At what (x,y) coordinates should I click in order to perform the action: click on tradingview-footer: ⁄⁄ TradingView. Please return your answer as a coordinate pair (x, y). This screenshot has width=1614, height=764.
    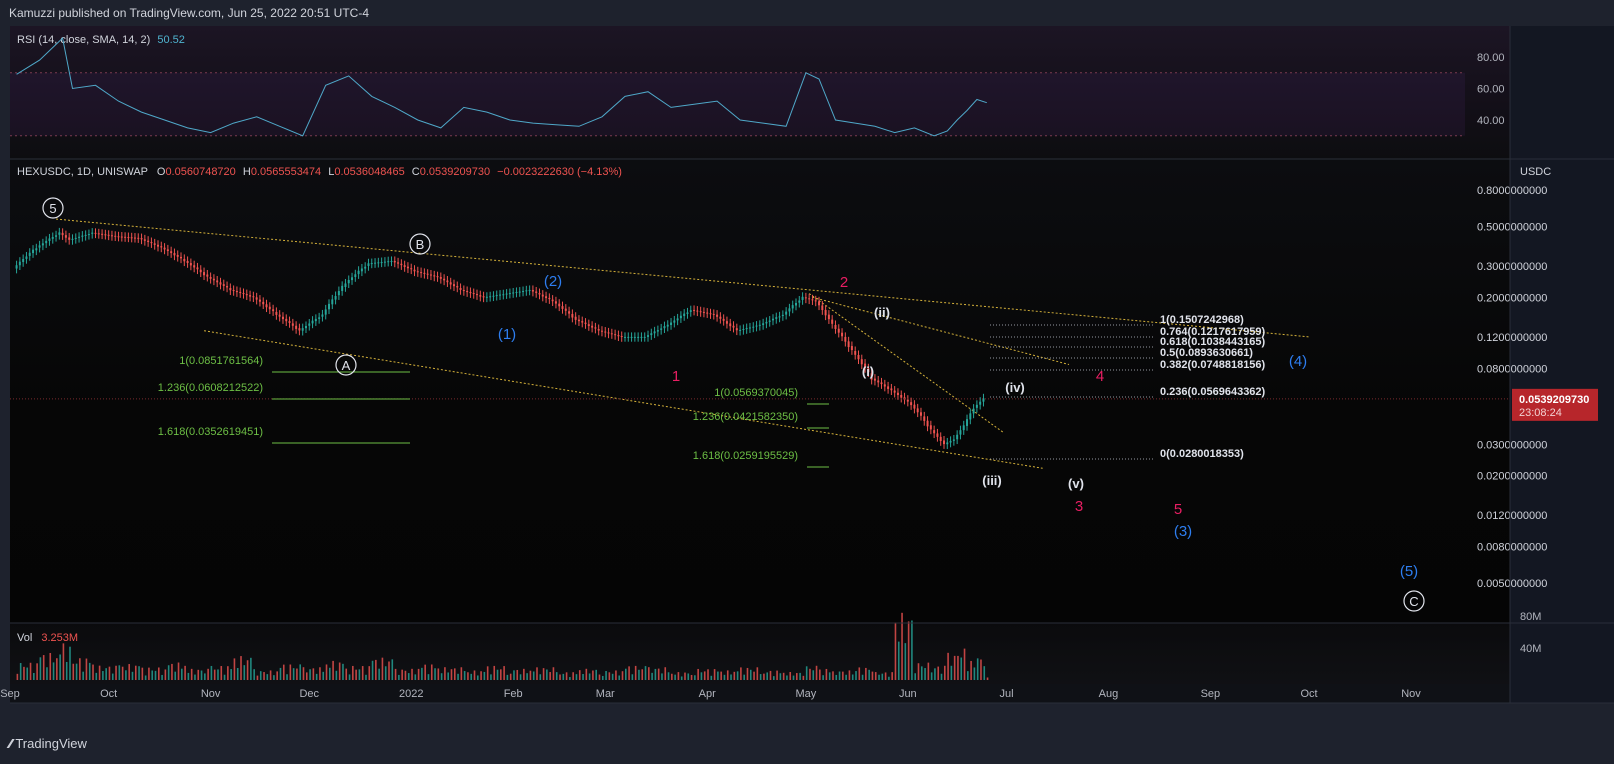
    Looking at the image, I should click on (48, 743).